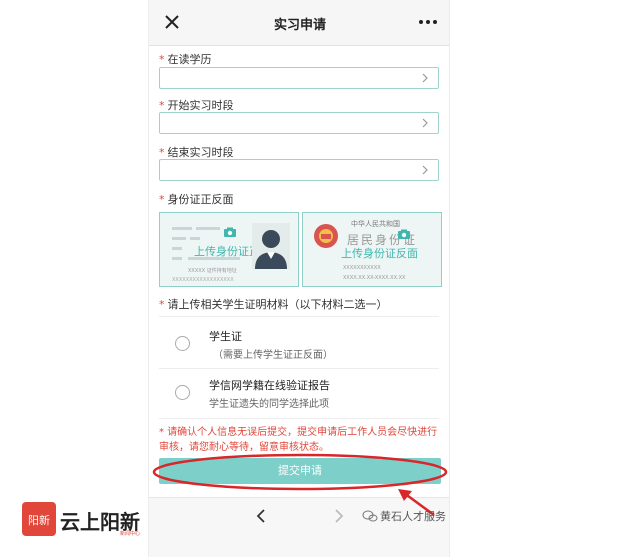  I want to click on issuing-row: XXXXXXXXXXX, so click(362, 268).